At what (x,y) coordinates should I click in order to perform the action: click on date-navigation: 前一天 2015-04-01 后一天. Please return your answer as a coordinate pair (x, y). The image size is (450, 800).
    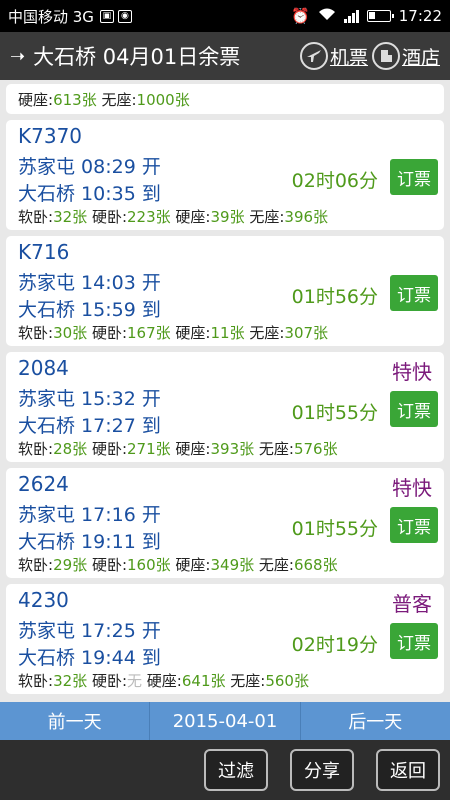
    Looking at the image, I should click on (225, 721).